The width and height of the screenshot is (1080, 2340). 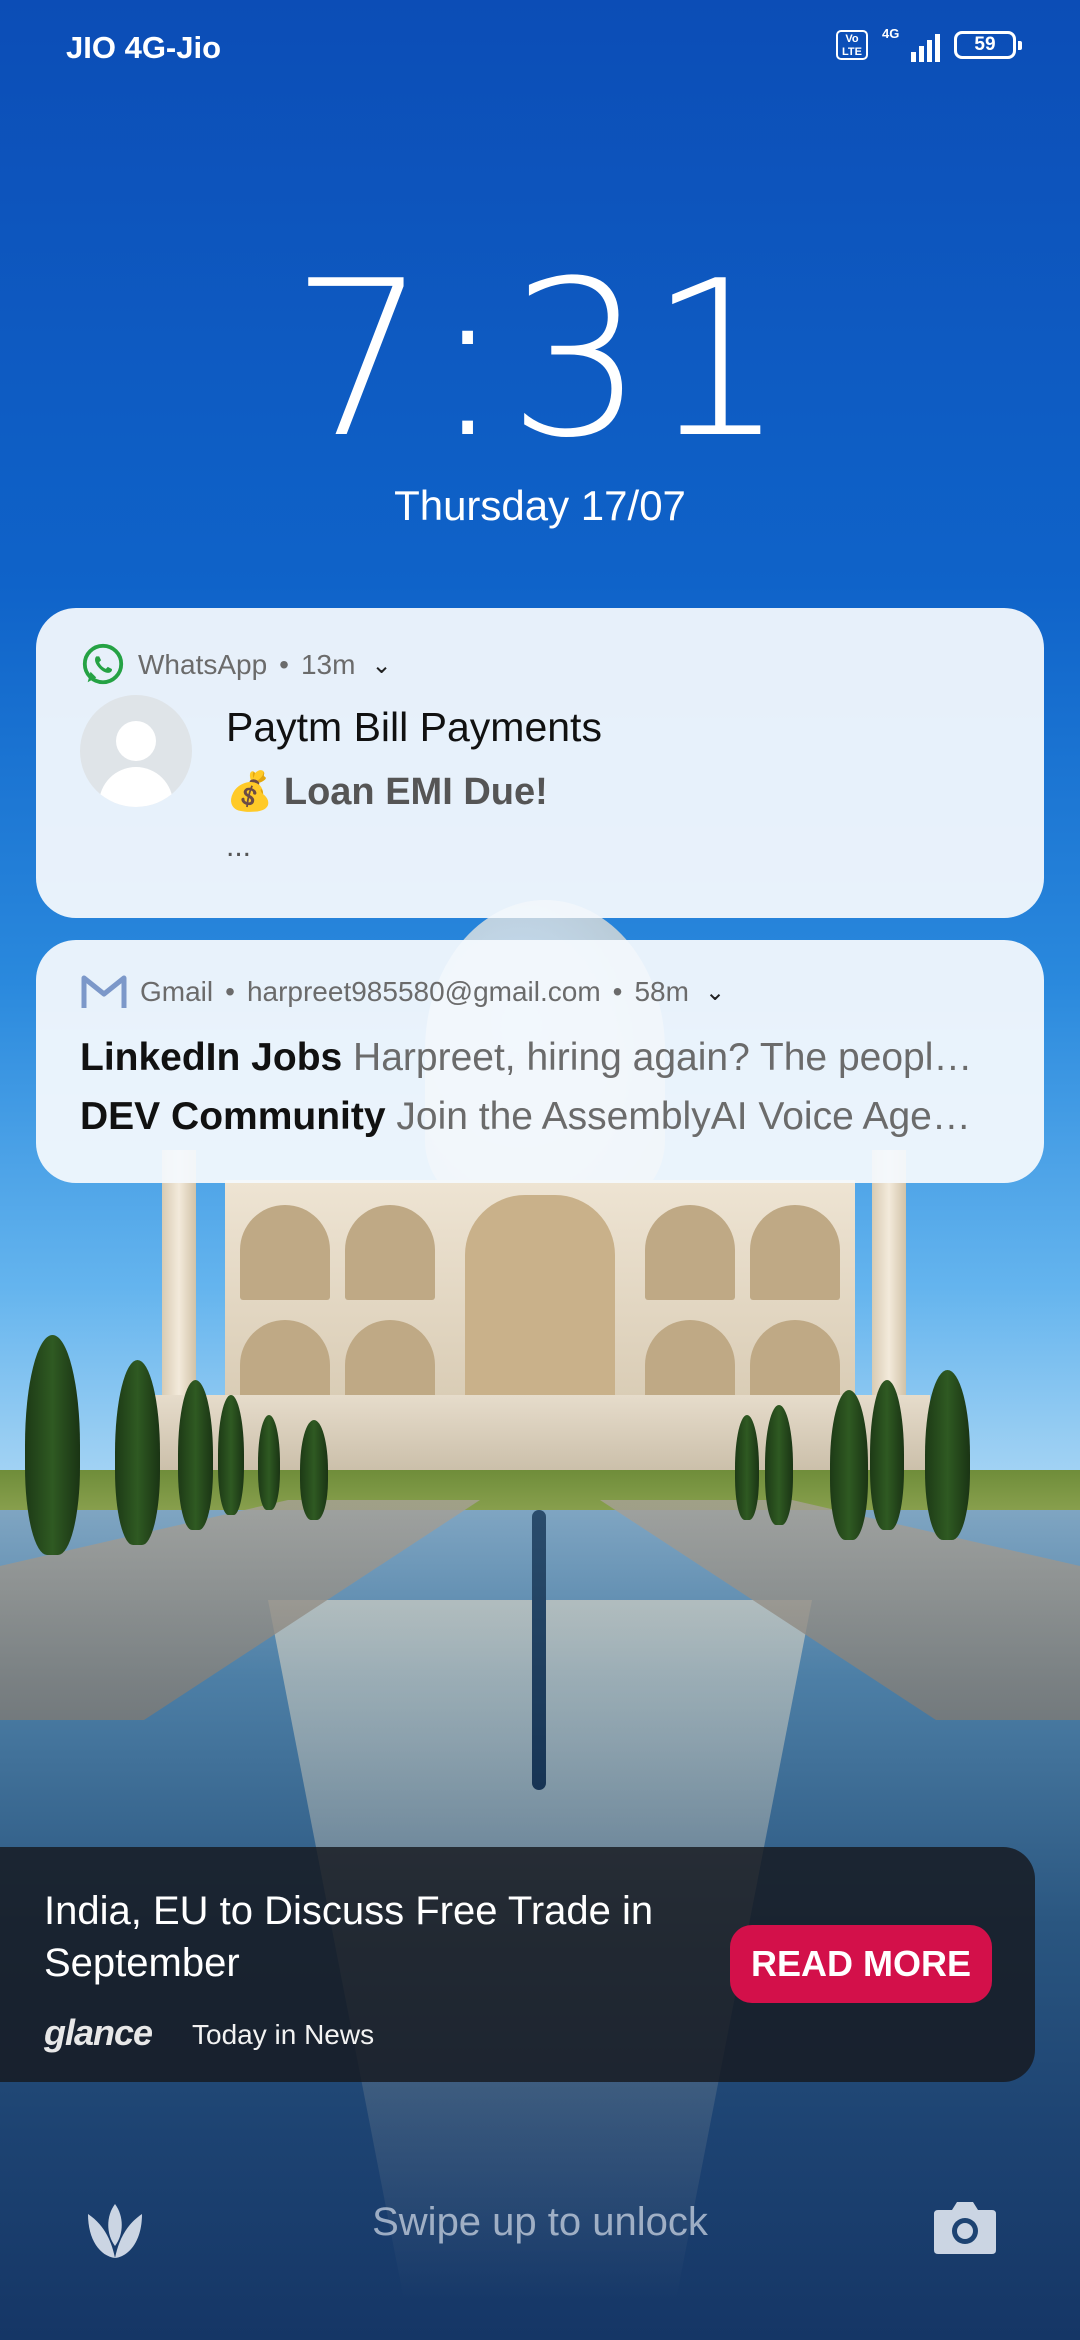 I want to click on wallpaper-minaret-left, so click(x=179, y=1280).